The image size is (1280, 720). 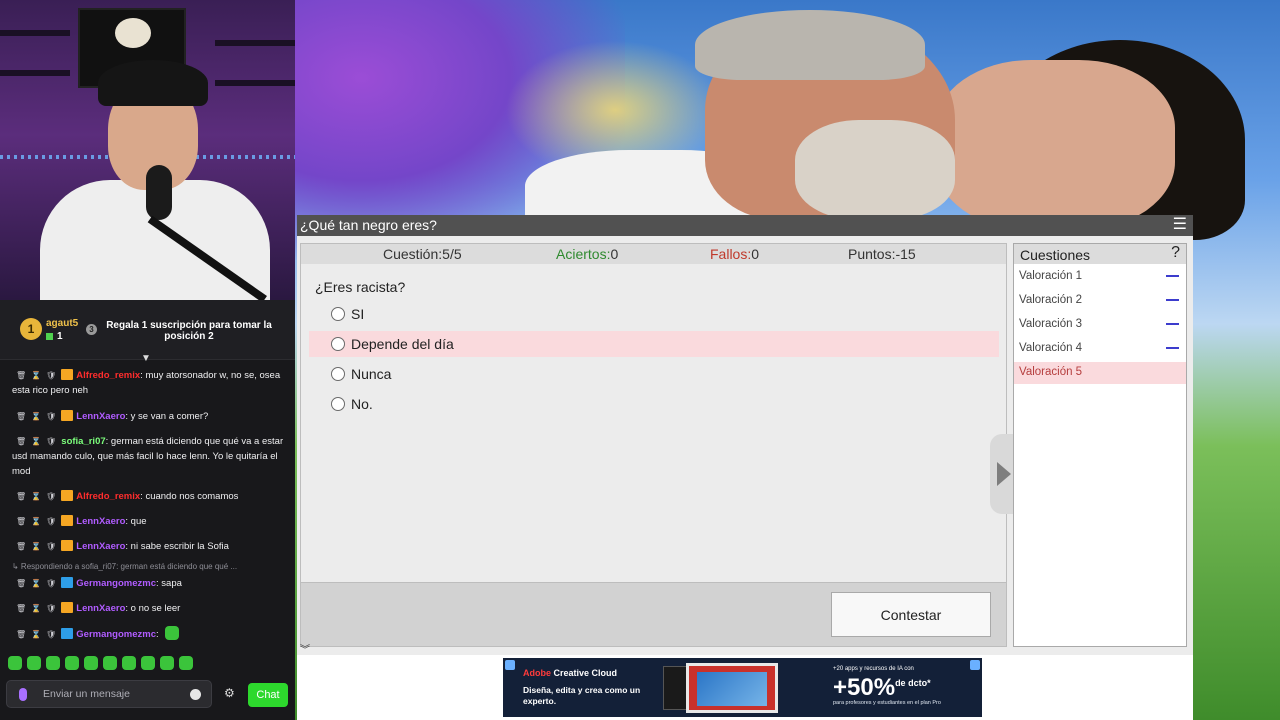 What do you see at coordinates (654, 344) in the screenshot?
I see `answer-option-highlighted: Depende del día` at bounding box center [654, 344].